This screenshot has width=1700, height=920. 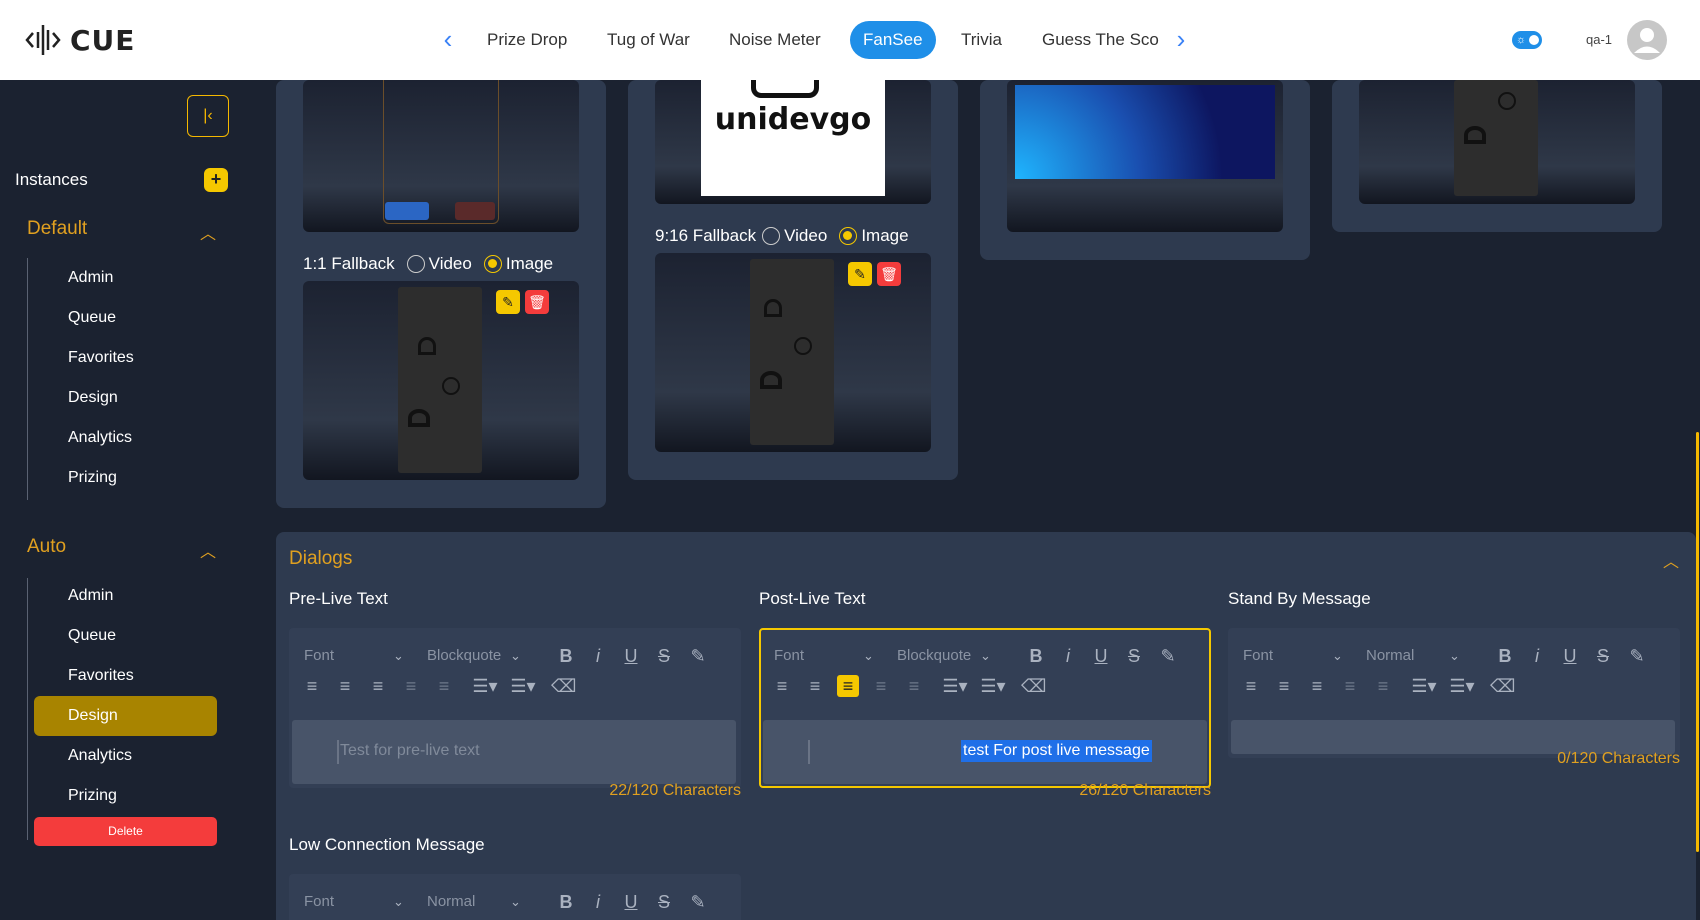 I want to click on stand-by-text-input, so click(x=1453, y=737).